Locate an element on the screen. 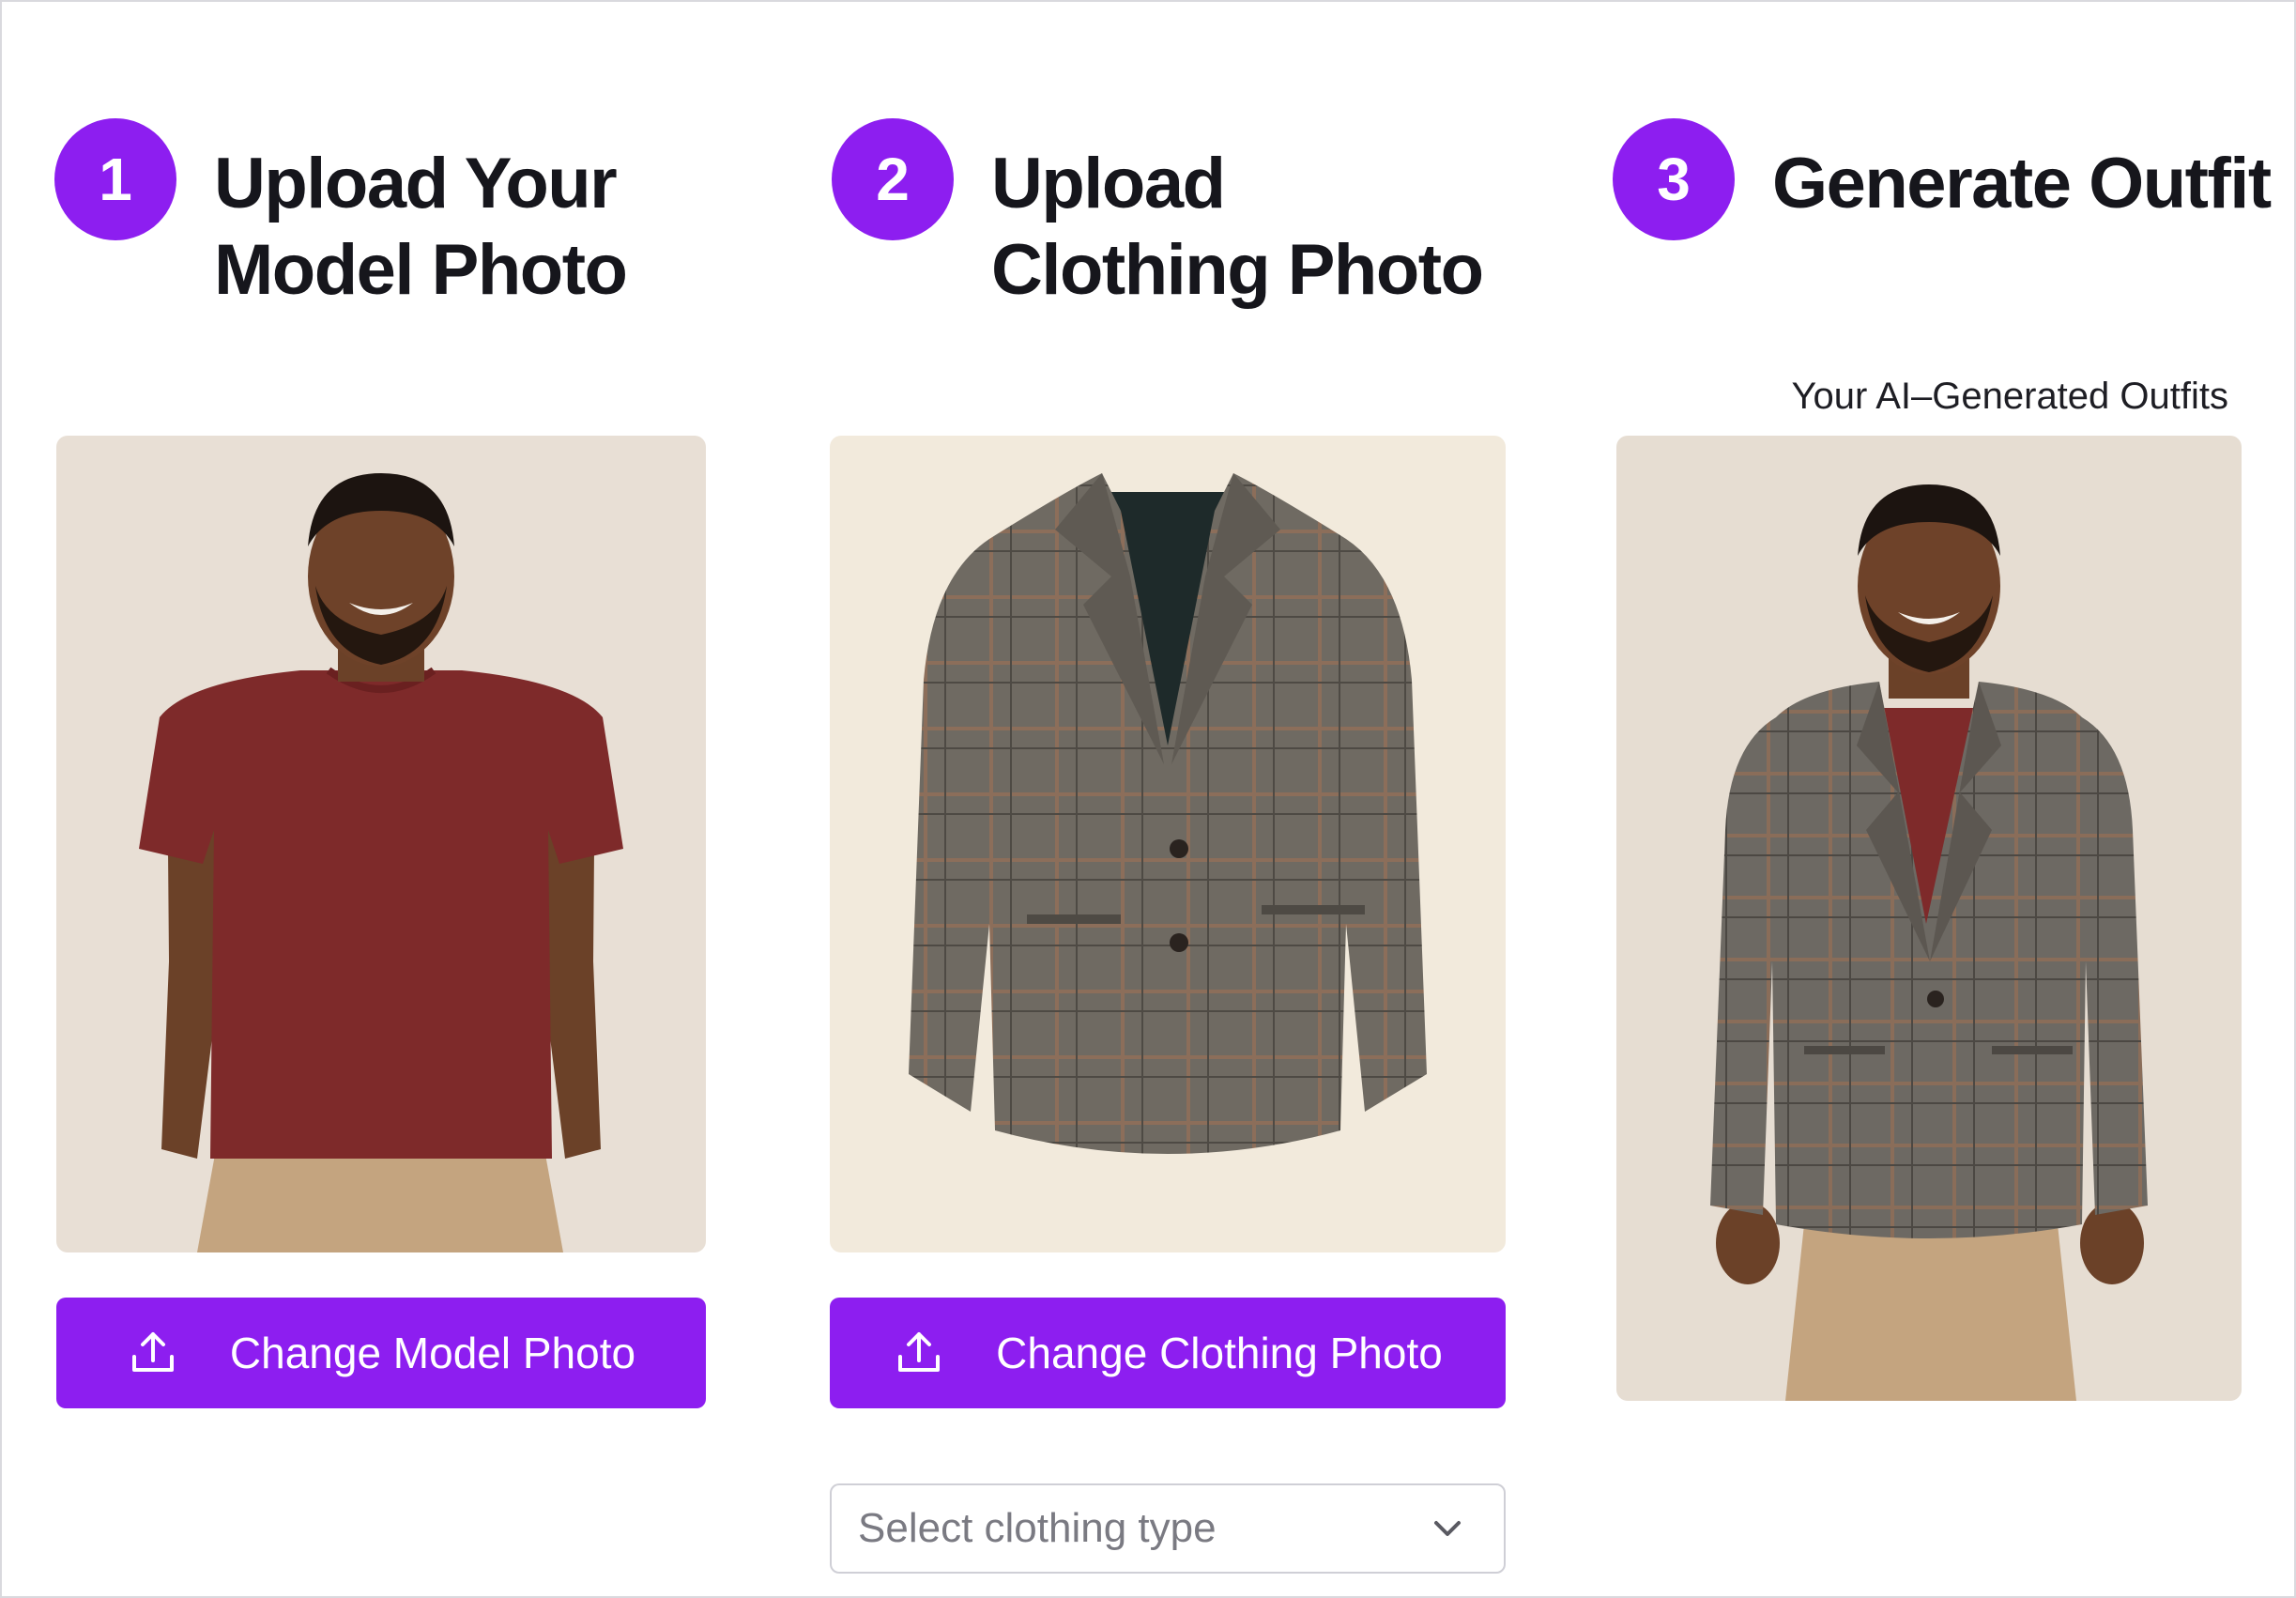 This screenshot has height=1598, width=2296. change-model-photo-button: Change Model Photo is located at coordinates (381, 1353).